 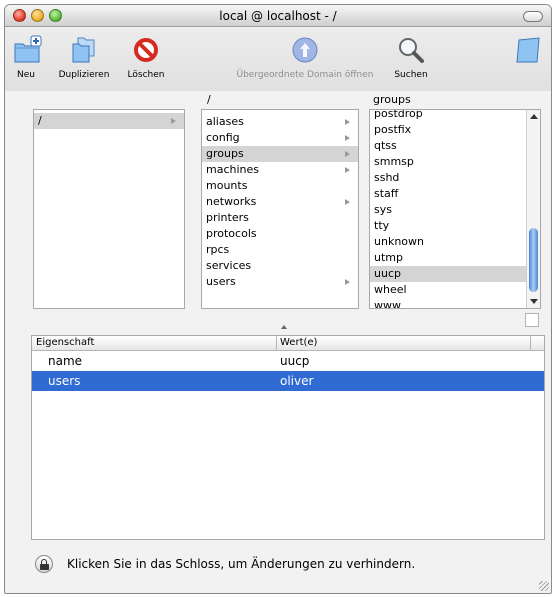 What do you see at coordinates (455, 194) in the screenshot?
I see `list-item: staff` at bounding box center [455, 194].